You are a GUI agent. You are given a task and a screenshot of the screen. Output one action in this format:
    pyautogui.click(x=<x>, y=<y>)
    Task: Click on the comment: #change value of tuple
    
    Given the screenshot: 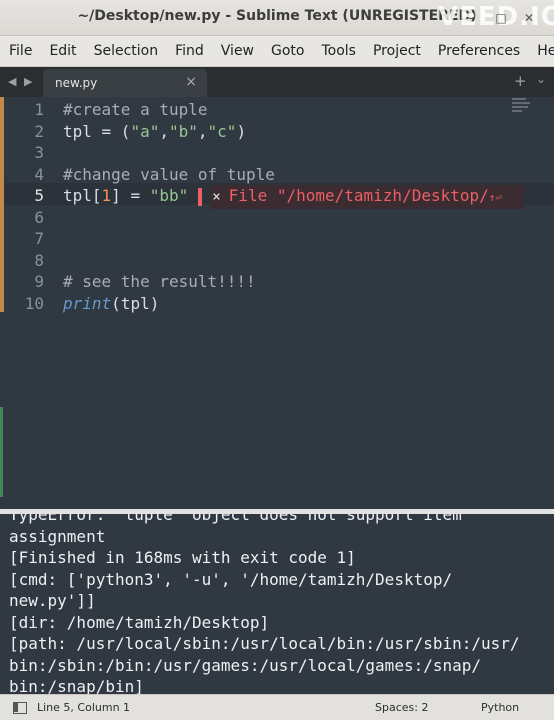 What is the action you would take?
    pyautogui.click(x=169, y=174)
    